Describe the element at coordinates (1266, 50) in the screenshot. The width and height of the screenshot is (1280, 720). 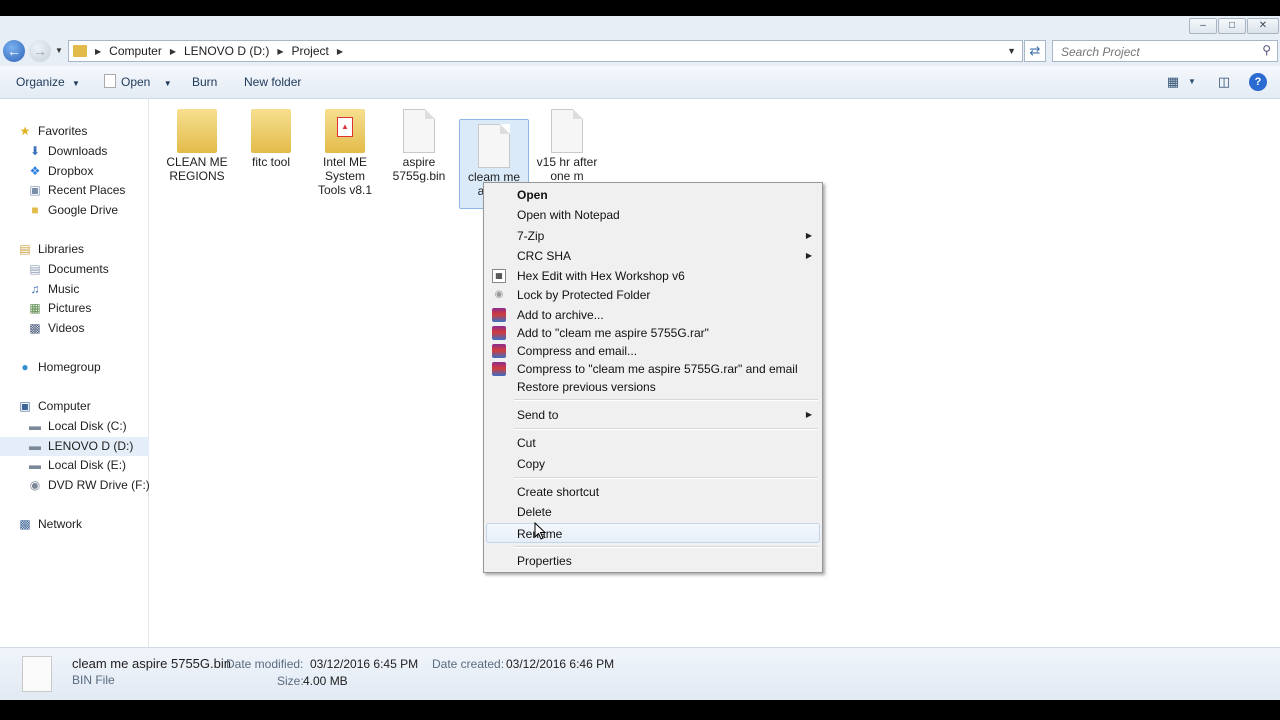
I see `search-icon: ⚲` at that location.